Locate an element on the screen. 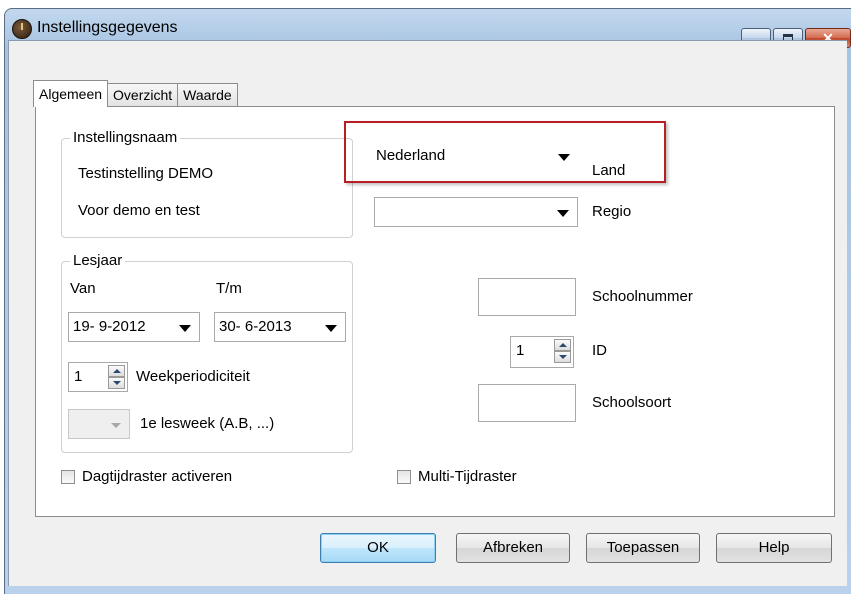  annotation-highlight-box is located at coordinates (505, 152).